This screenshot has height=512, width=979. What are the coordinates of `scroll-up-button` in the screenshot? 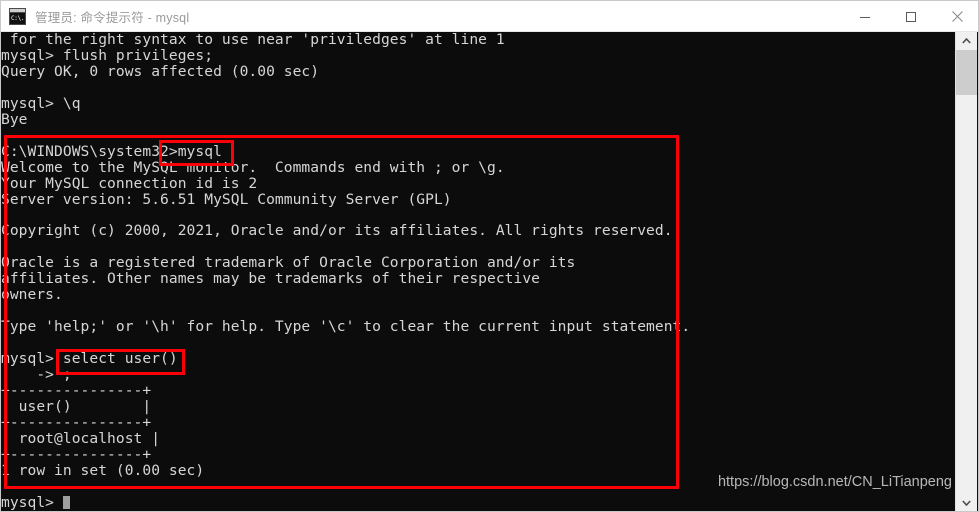 It's located at (966, 41).